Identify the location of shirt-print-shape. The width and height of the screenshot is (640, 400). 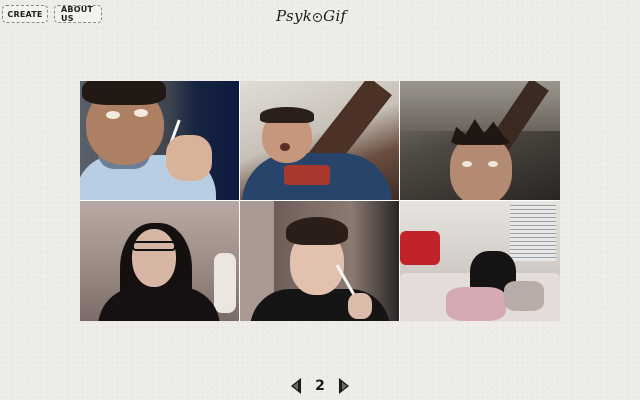
(307, 175).